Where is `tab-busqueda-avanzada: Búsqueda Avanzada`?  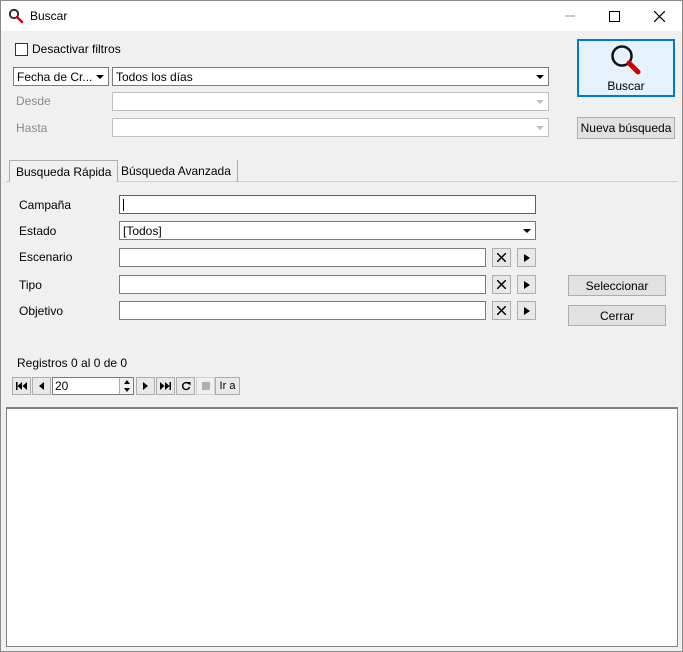 tab-busqueda-avanzada: Búsqueda Avanzada is located at coordinates (176, 171).